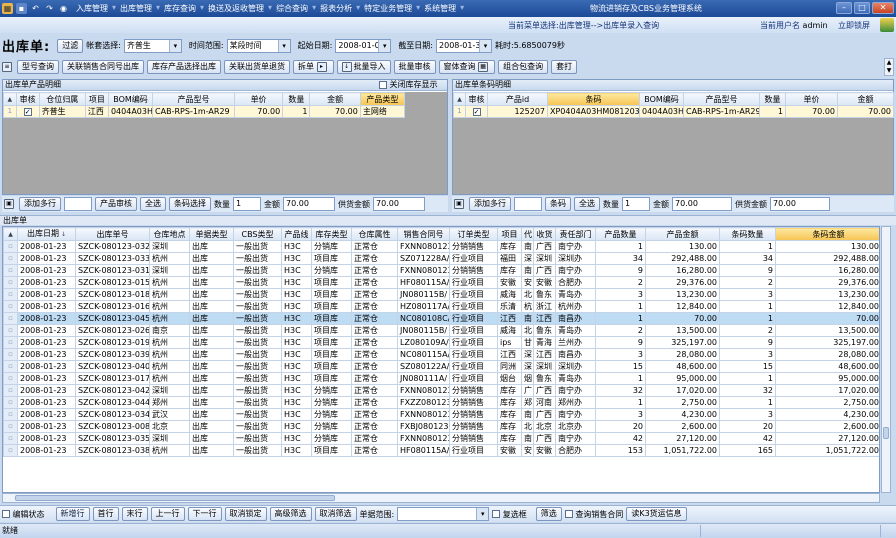 This screenshot has height=538, width=896. I want to click on table-cell: 福田, so click(509, 258).